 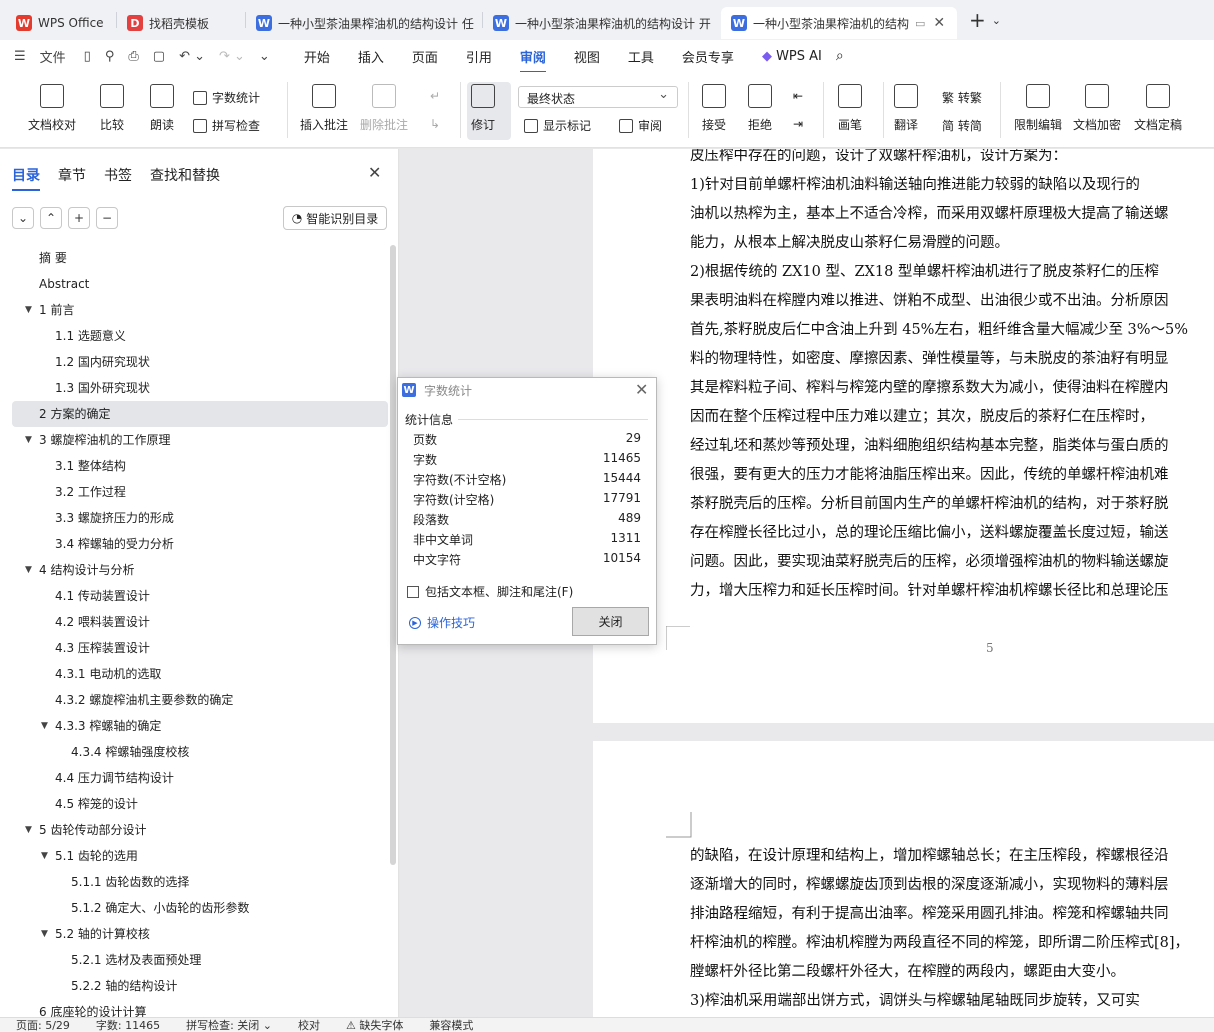 What do you see at coordinates (798, 124) in the screenshot?
I see `next-change-button: ⇥` at bounding box center [798, 124].